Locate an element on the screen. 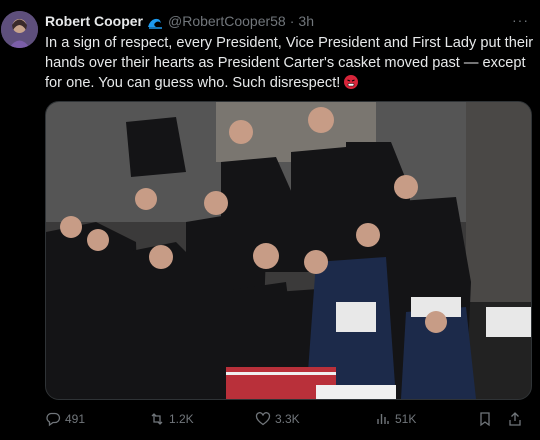  reply-count: 491 is located at coordinates (75, 419).